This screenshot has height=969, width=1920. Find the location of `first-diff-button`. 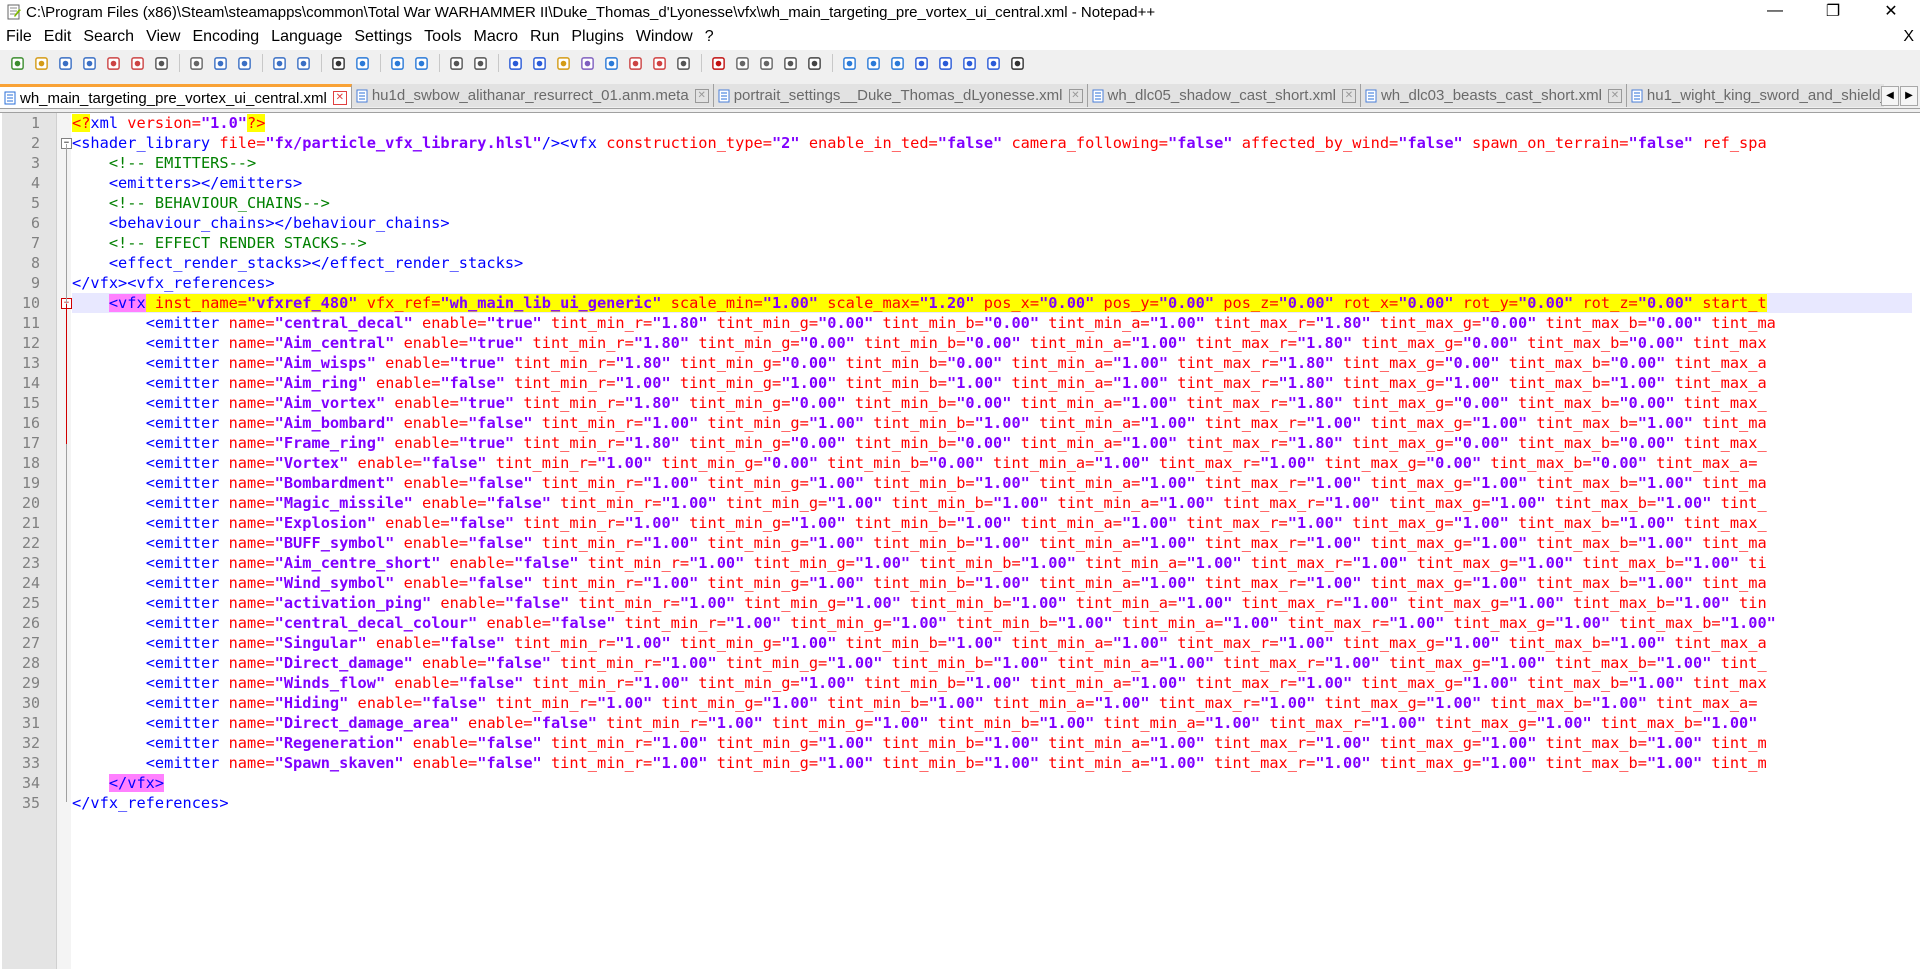

first-diff-button is located at coordinates (969, 63).